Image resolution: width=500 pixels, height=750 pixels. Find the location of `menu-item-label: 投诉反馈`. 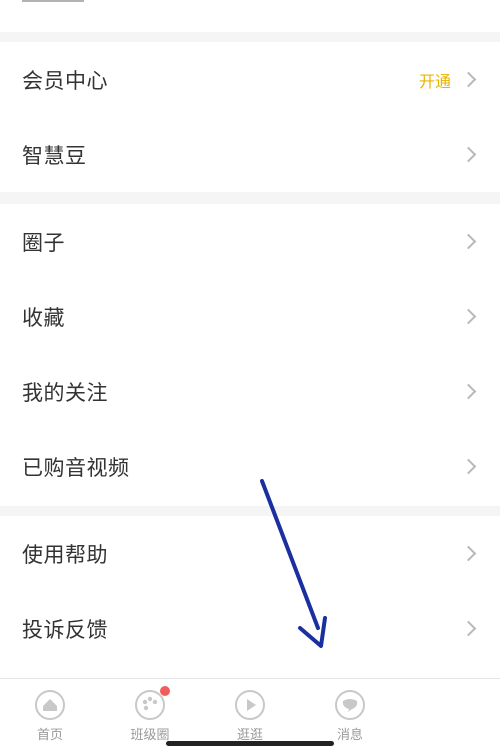

menu-item-label: 投诉反馈 is located at coordinates (65, 629).